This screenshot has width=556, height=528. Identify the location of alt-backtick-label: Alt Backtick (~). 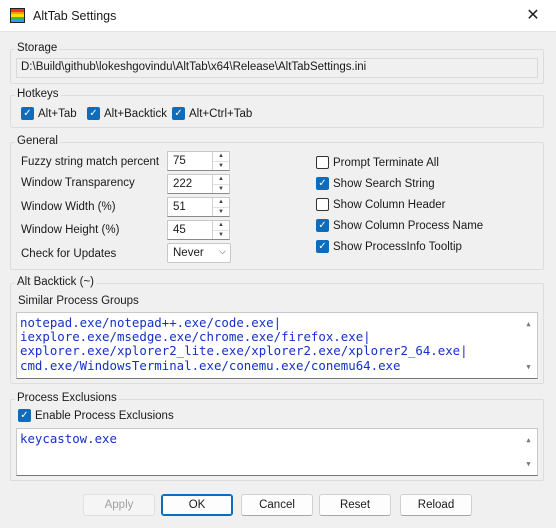
(56, 282).